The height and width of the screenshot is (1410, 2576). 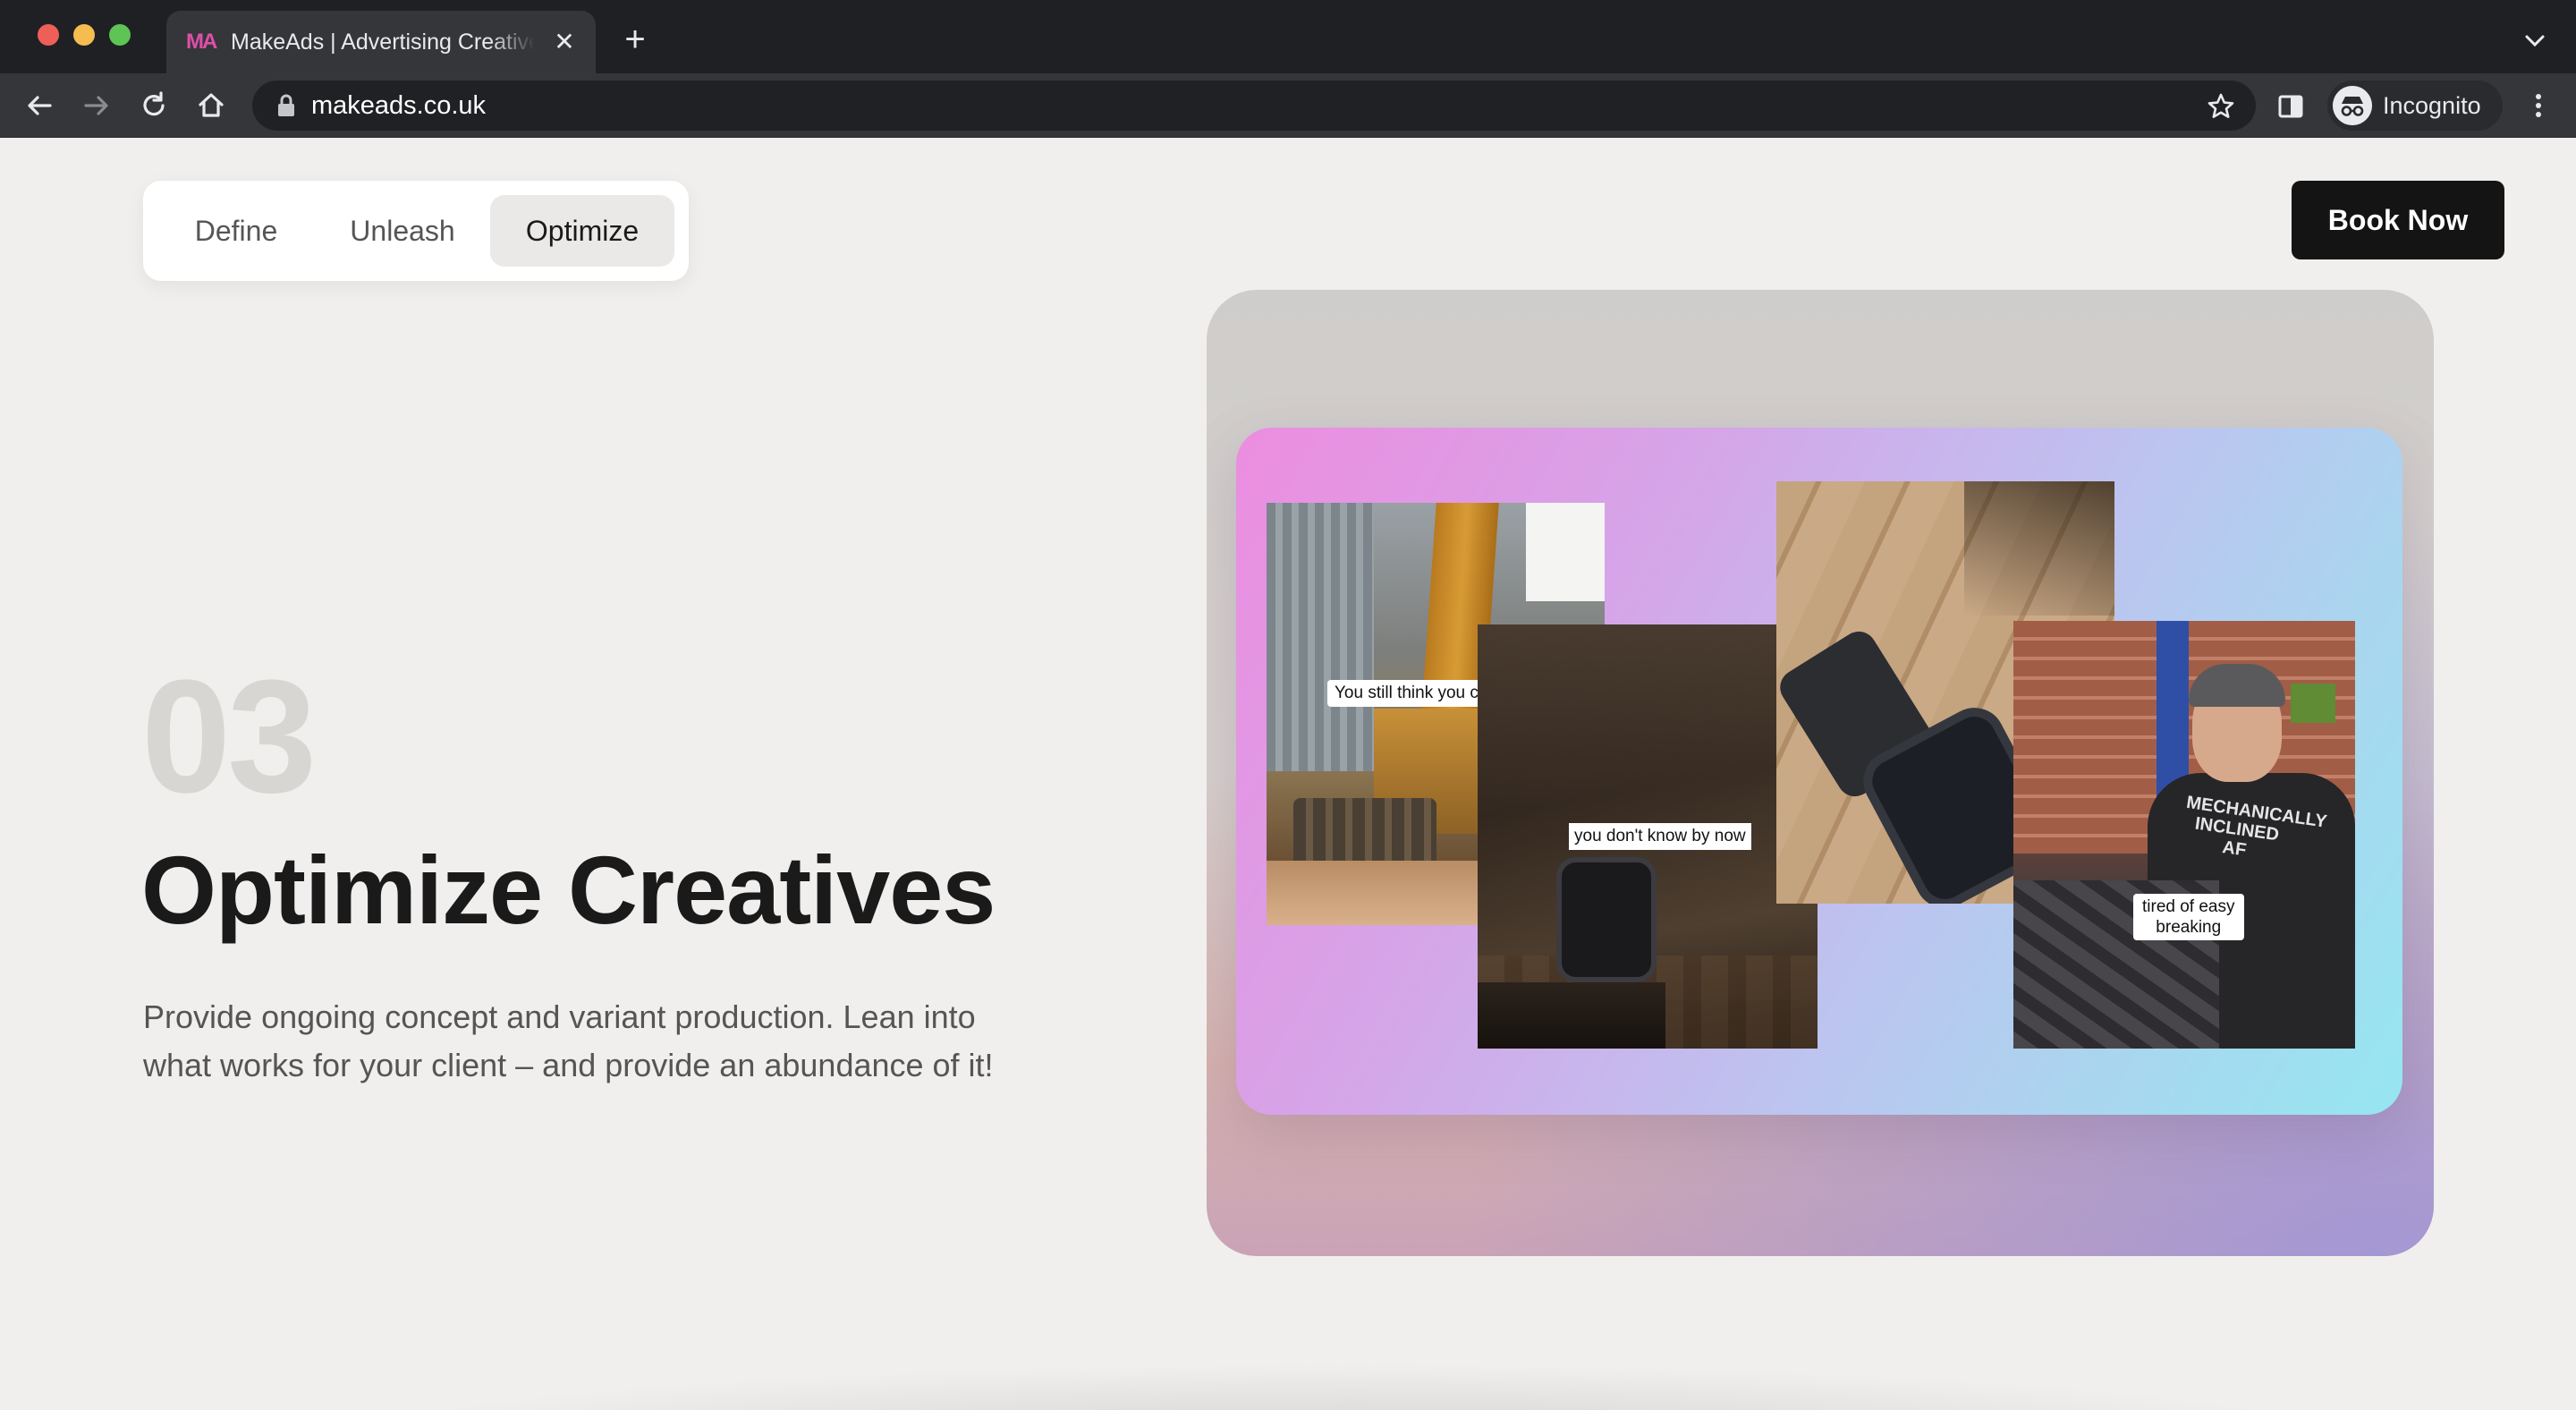 I want to click on tab-optimize: Optimize, so click(x=582, y=231).